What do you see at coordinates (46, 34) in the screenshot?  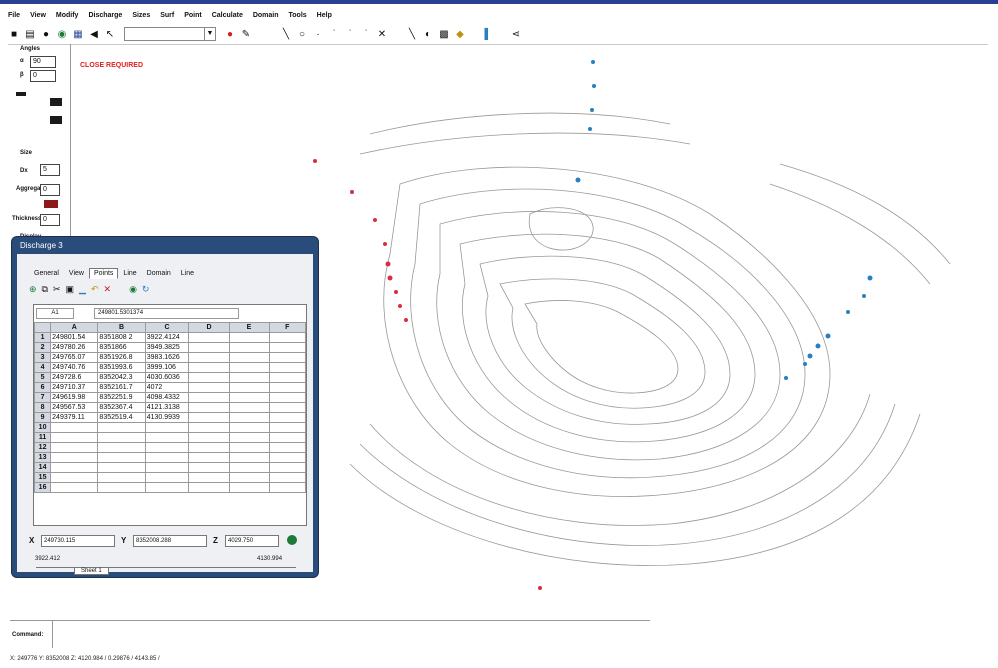 I see `save-icon: ●` at bounding box center [46, 34].